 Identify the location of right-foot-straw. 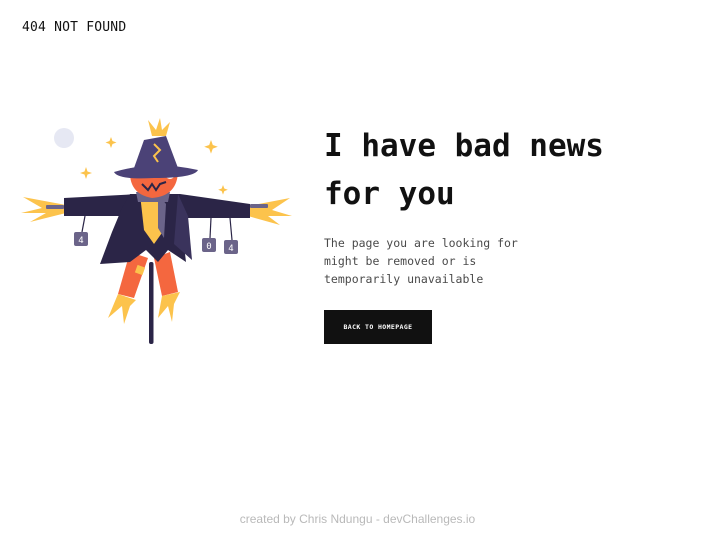
(169, 307).